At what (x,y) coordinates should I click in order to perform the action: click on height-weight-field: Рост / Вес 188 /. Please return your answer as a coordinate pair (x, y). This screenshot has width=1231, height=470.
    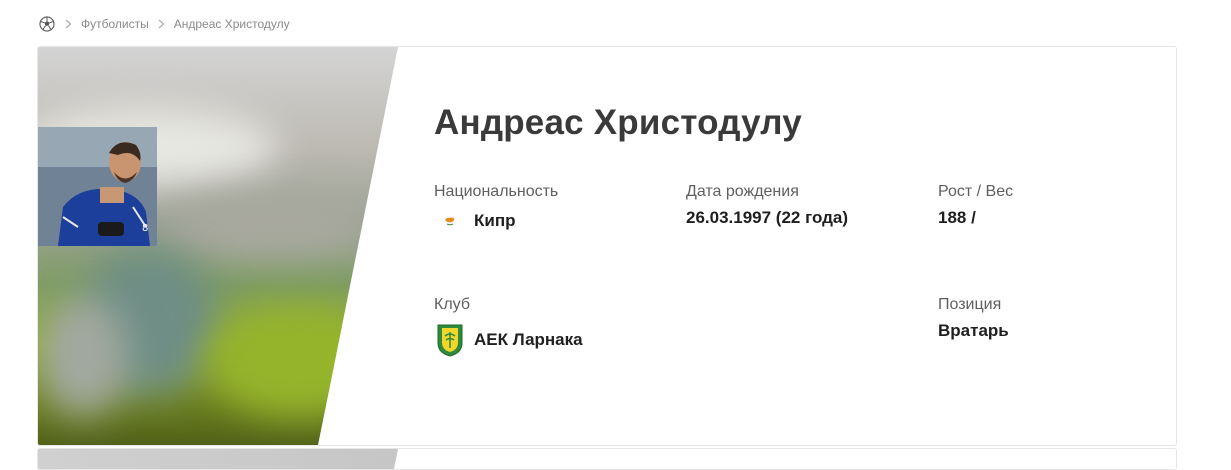
    Looking at the image, I should click on (975, 205).